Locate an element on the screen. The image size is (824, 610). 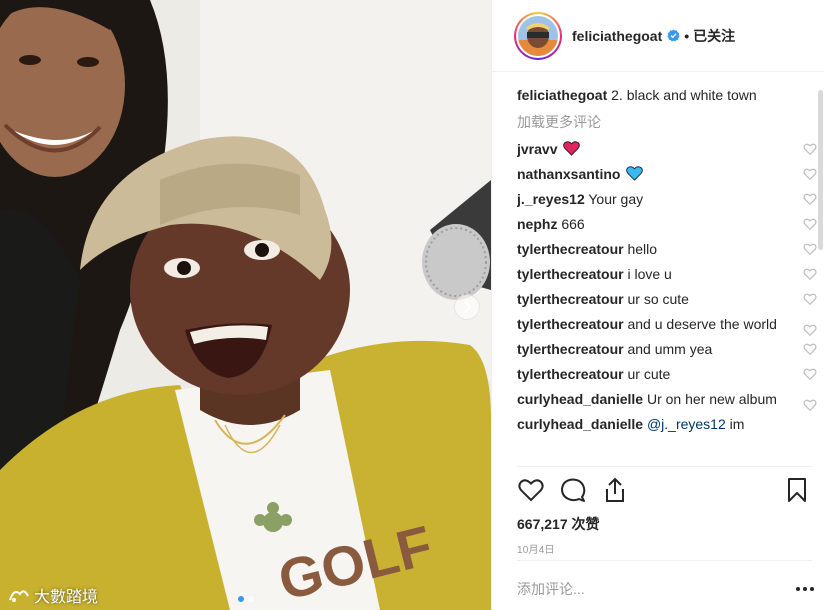
load-more-comments-button: 加载更多评论 is located at coordinates (667, 122).